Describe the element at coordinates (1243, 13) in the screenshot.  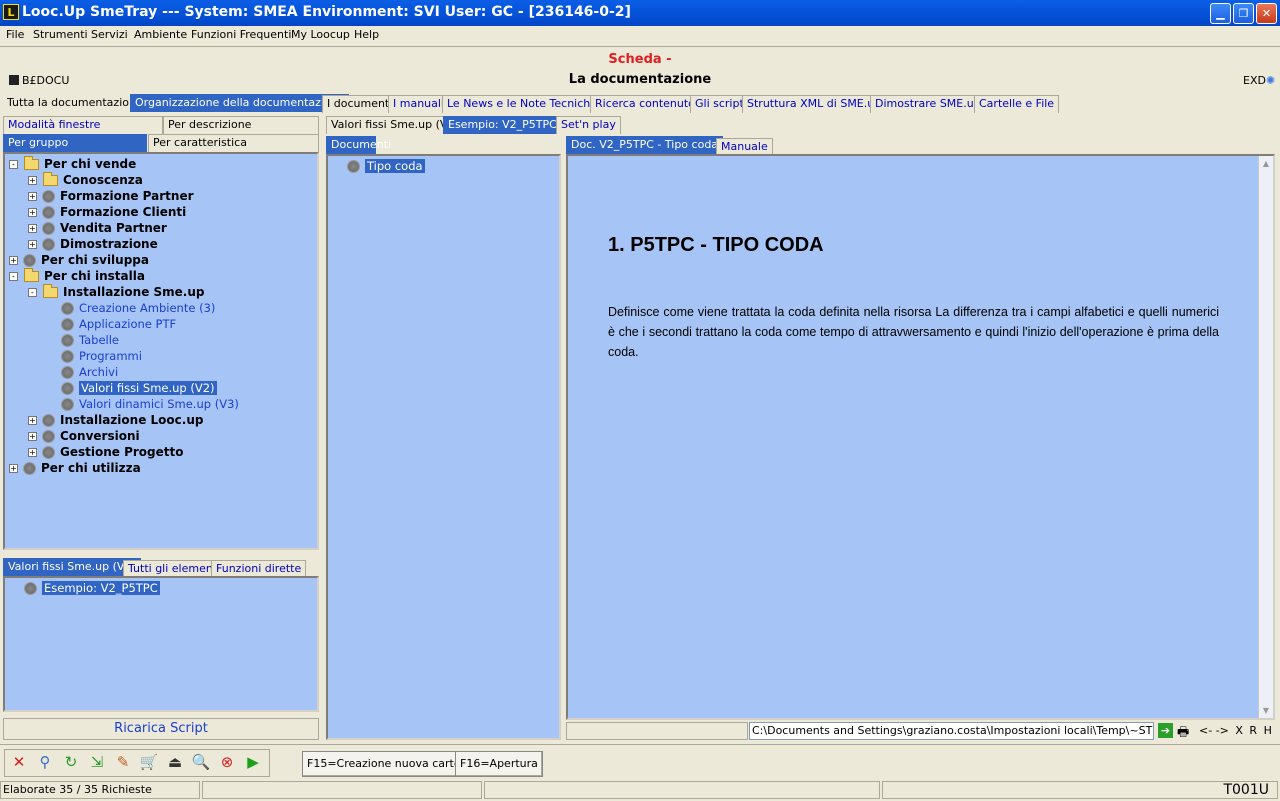
I see `maximize-icon: ❐` at that location.